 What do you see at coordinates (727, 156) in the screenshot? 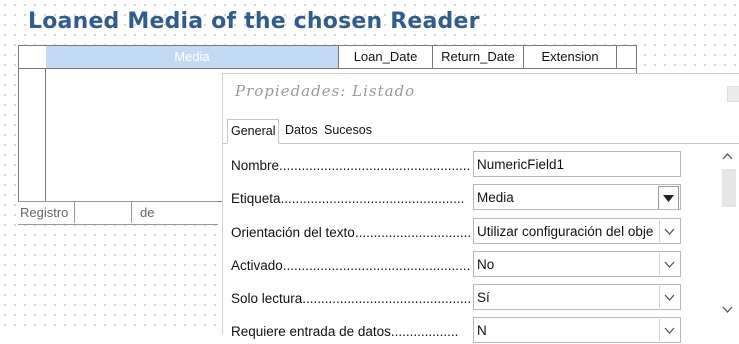
I see `chevron-up-icon` at bounding box center [727, 156].